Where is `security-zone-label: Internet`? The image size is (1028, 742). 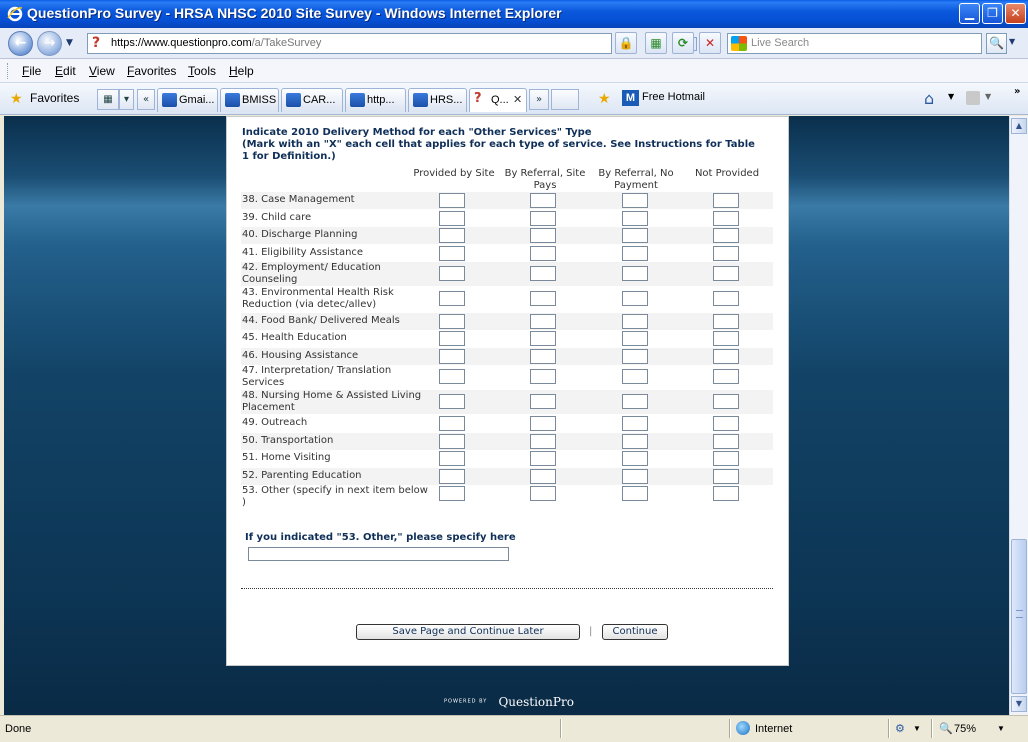
security-zone-label: Internet is located at coordinates (773, 729).